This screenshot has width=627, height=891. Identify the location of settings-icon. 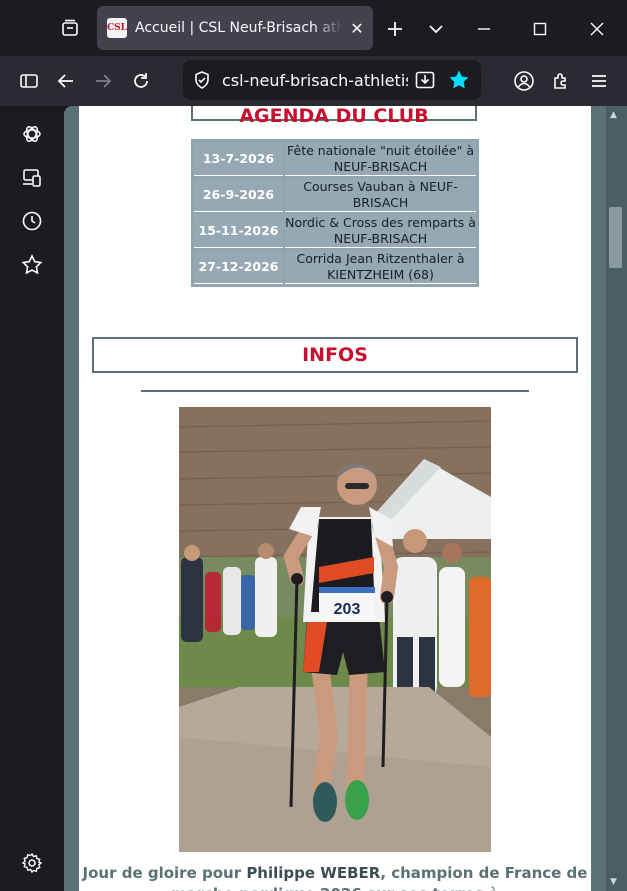
(32, 863).